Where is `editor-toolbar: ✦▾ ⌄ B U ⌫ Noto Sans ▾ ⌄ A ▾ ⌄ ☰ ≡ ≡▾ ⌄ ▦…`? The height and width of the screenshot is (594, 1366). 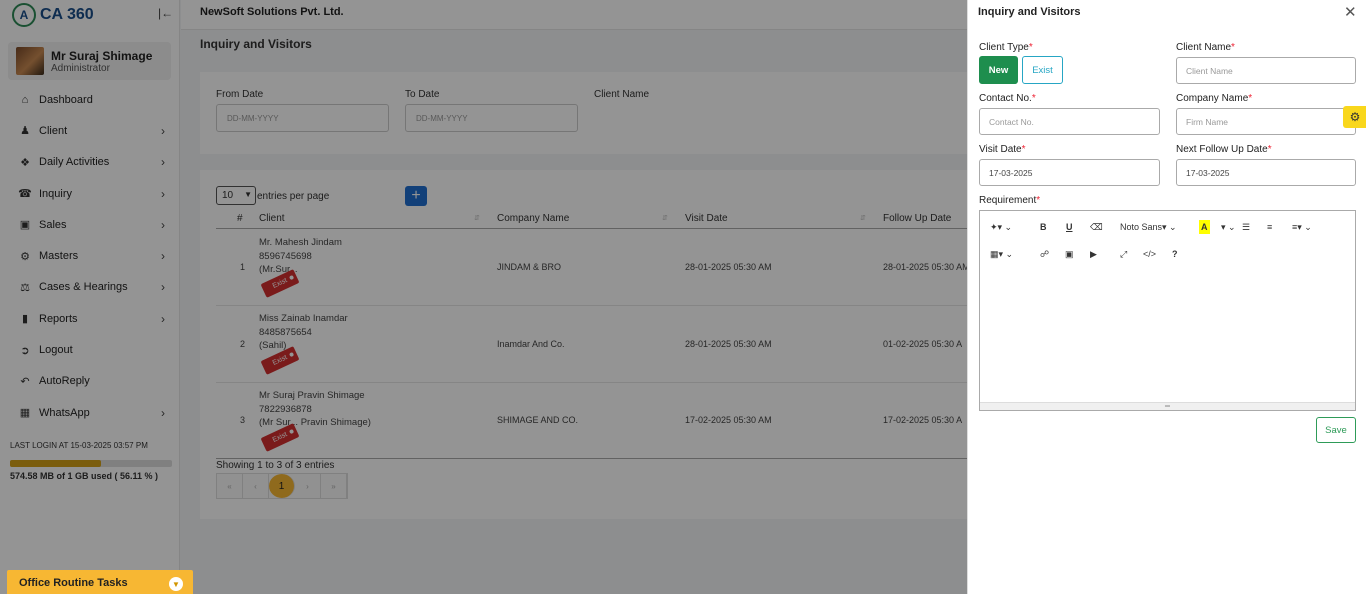 editor-toolbar: ✦▾ ⌄ B U ⌫ Noto Sans ▾ ⌄ A ▾ ⌄ ☰ ≡ ≡▾ ⌄ ▦… is located at coordinates (1167, 240).